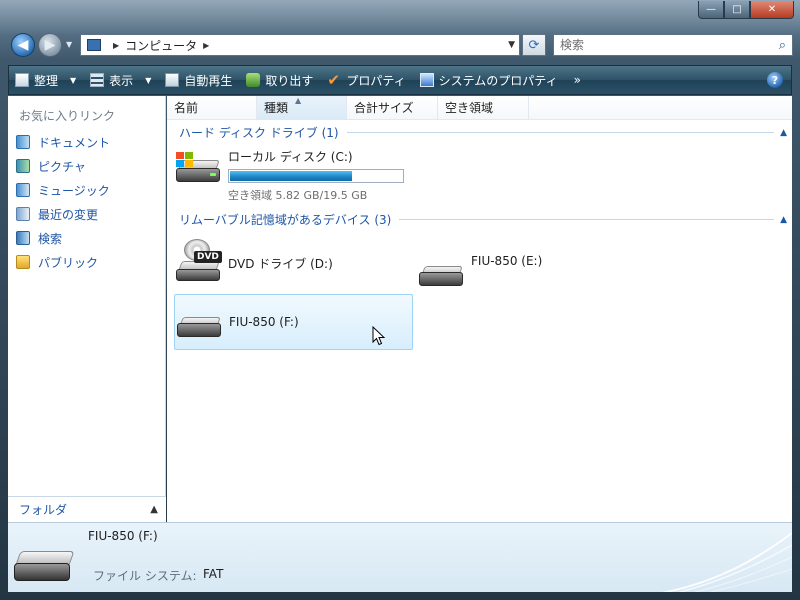 The width and height of the screenshot is (800, 600). What do you see at coordinates (67, 116) in the screenshot?
I see `favorite-links-heading: お気に入りリンク` at bounding box center [67, 116].